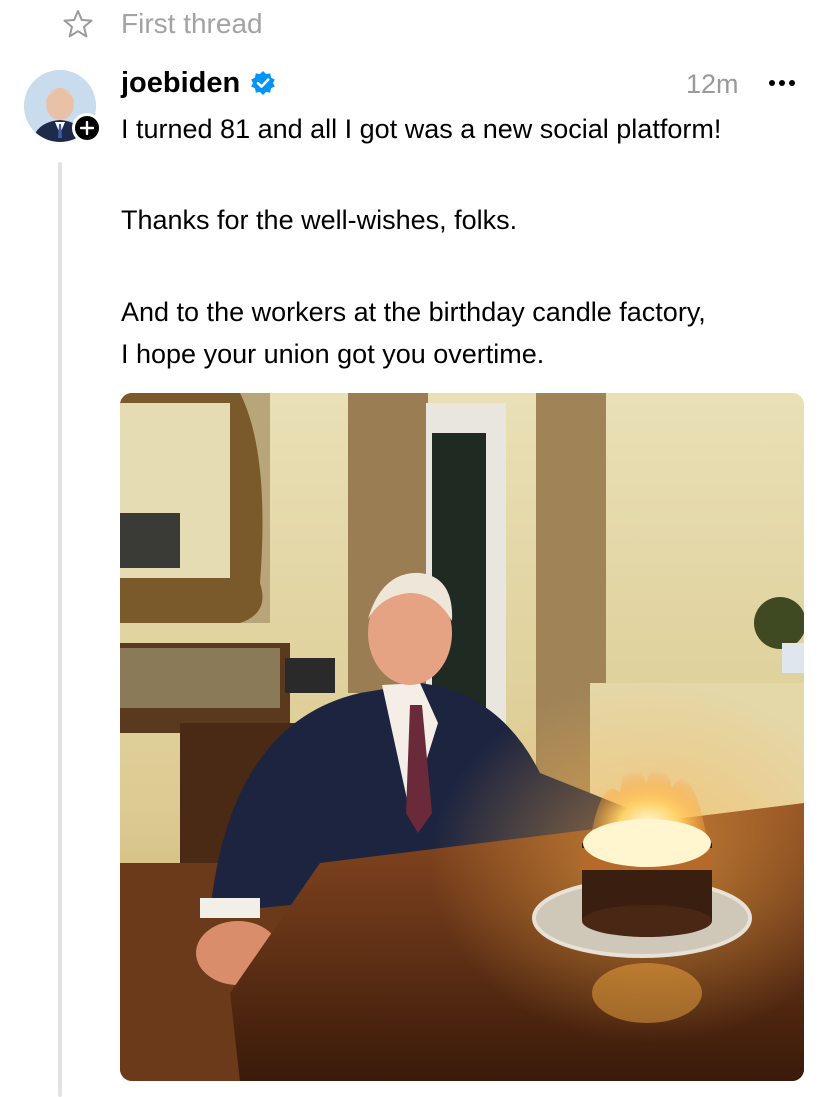 The width and height of the screenshot is (828, 1097). What do you see at coordinates (87, 128) in the screenshot?
I see `follow-plus-icon` at bounding box center [87, 128].